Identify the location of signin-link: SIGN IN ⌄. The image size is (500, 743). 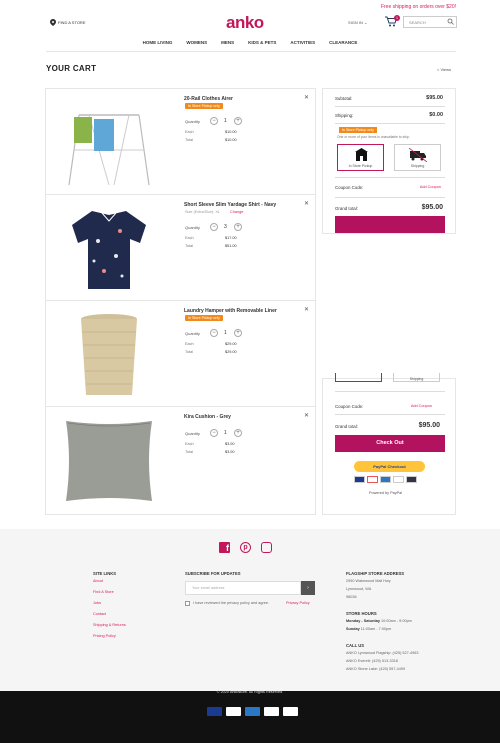
(357, 22).